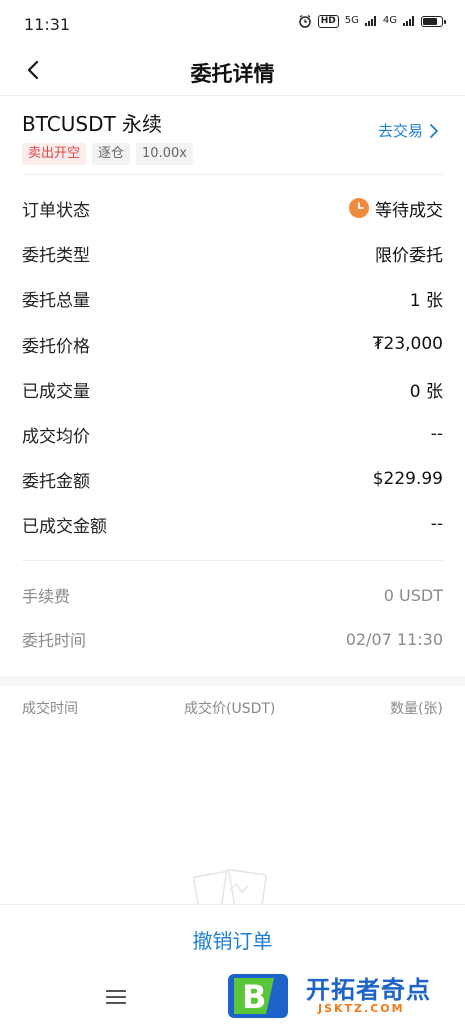 Image resolution: width=465 pixels, height=1024 pixels. What do you see at coordinates (232, 681) in the screenshot?
I see `section-separator` at bounding box center [232, 681].